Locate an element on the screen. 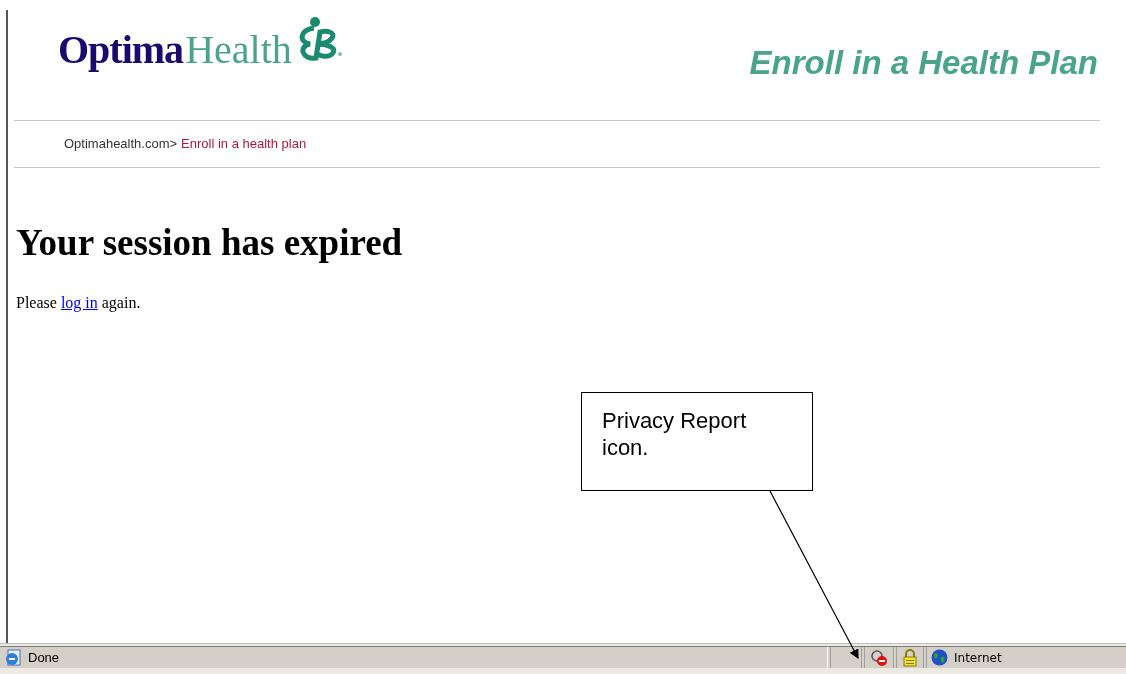 This screenshot has width=1126, height=674. breadcrumb-link: Optimahealth.com> is located at coordinates (121, 144).